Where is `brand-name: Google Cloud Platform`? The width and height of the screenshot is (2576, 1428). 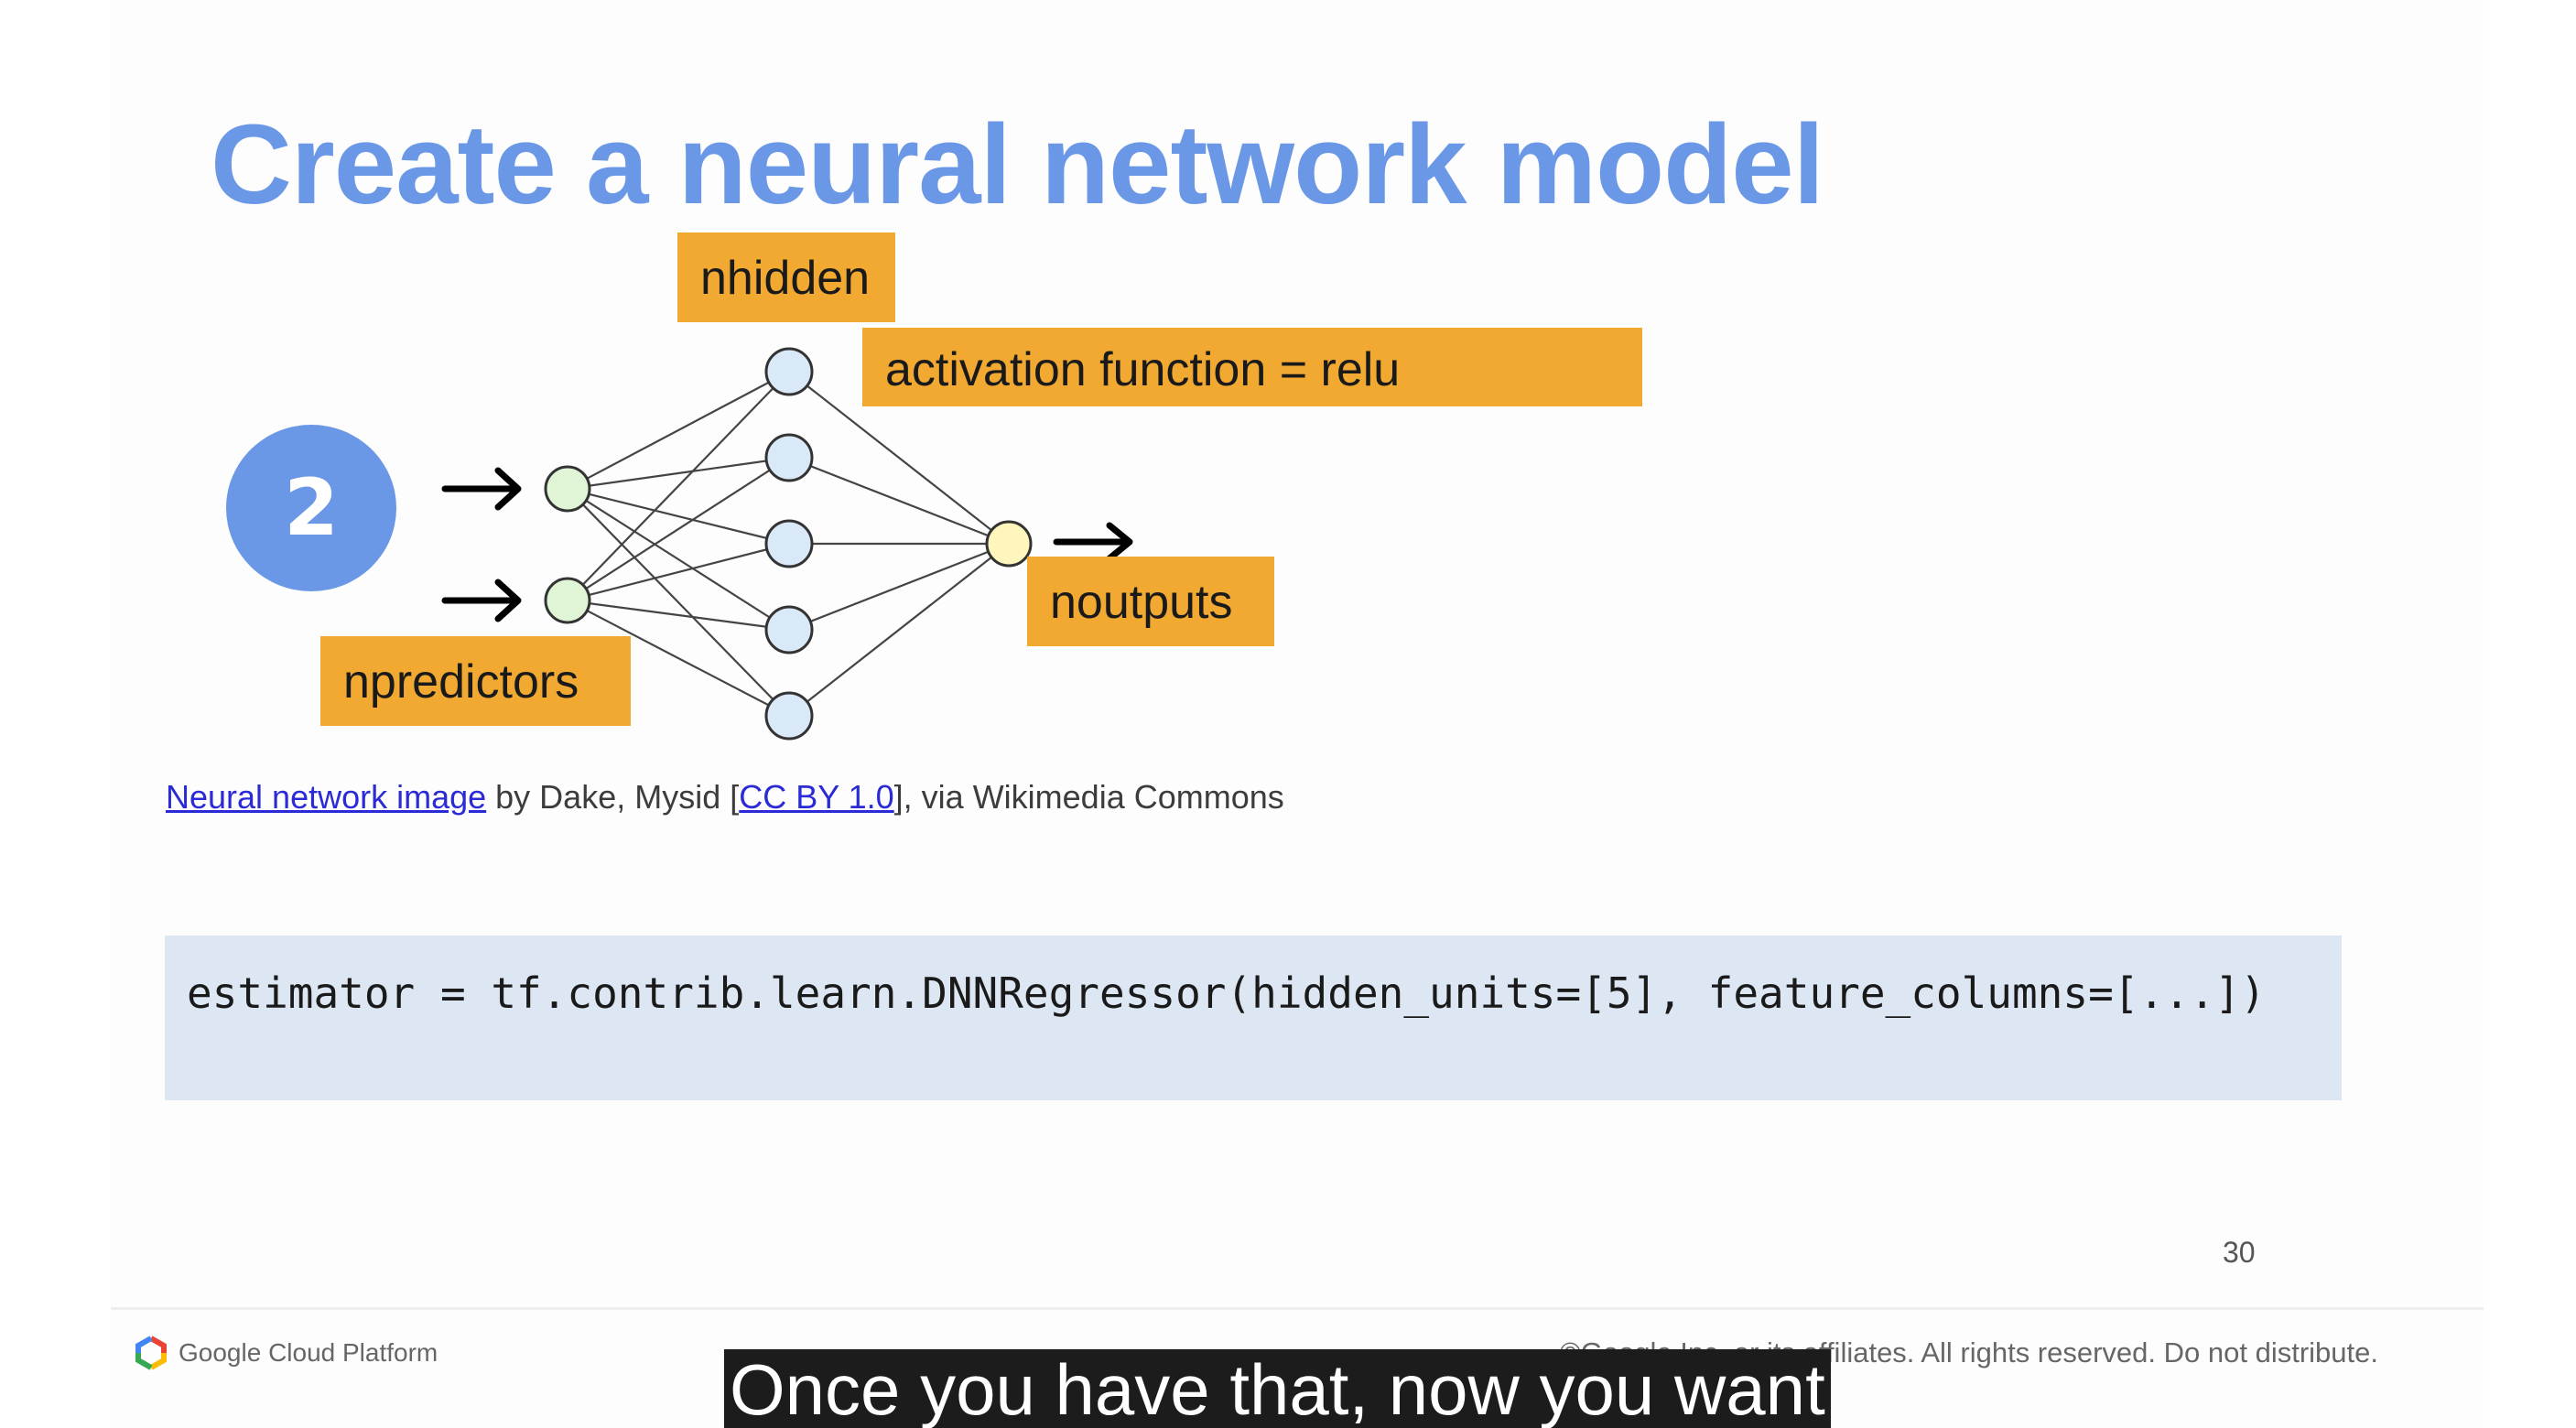 brand-name: Google Cloud Platform is located at coordinates (309, 1352).